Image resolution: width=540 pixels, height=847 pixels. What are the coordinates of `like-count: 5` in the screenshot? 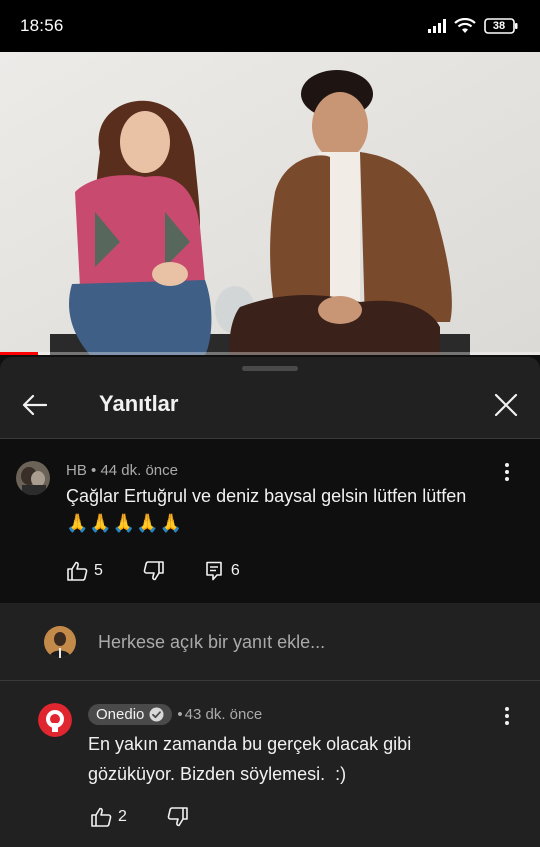 It's located at (98, 570).